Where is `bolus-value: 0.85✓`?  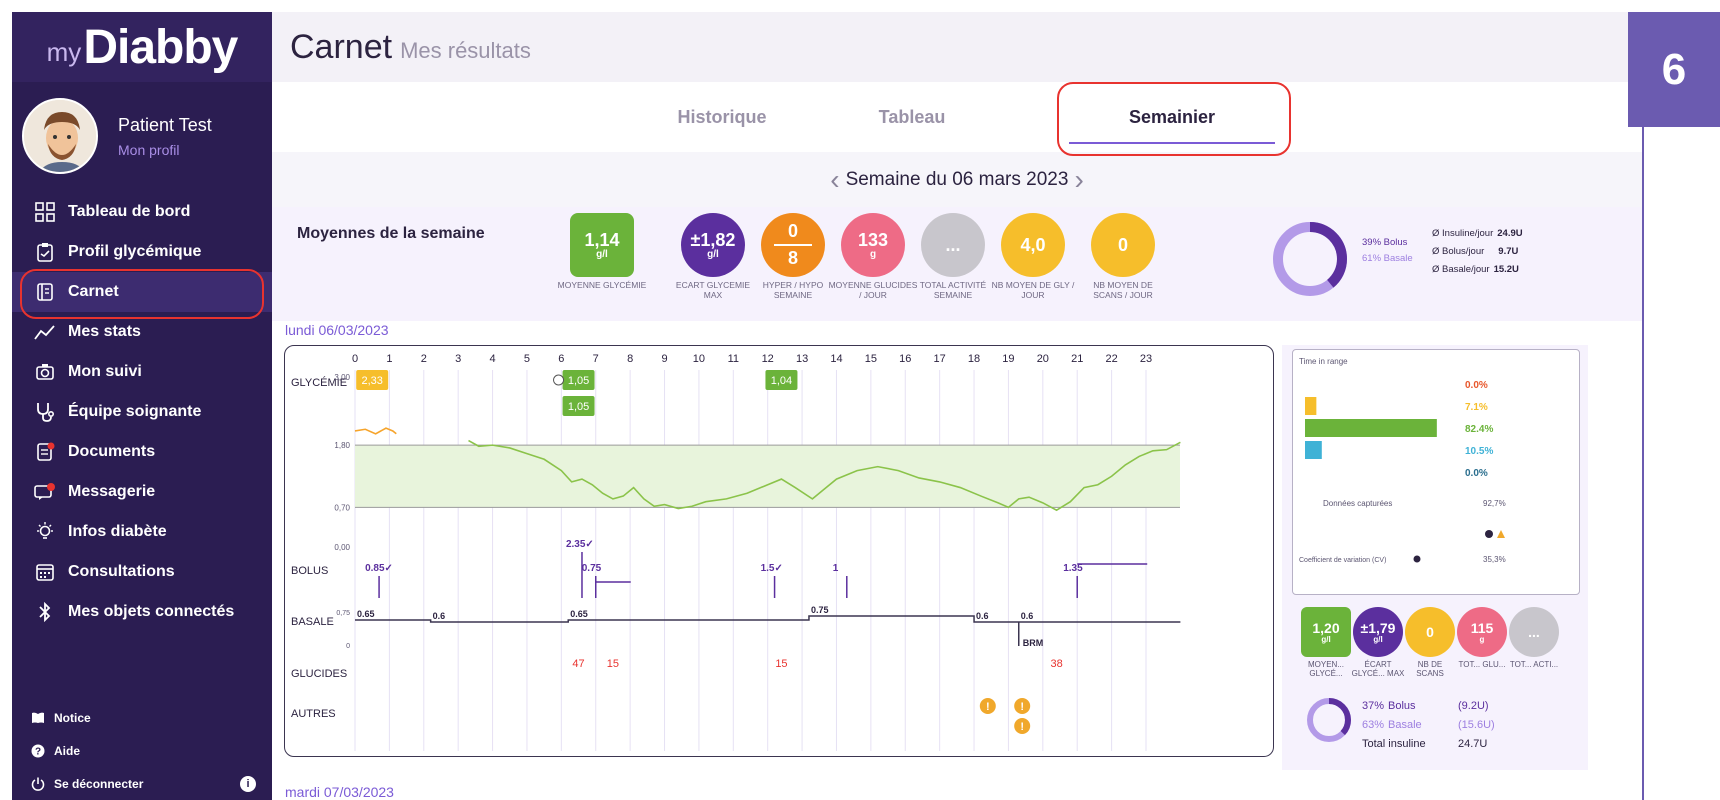
bolus-value: 0.85✓ is located at coordinates (379, 568).